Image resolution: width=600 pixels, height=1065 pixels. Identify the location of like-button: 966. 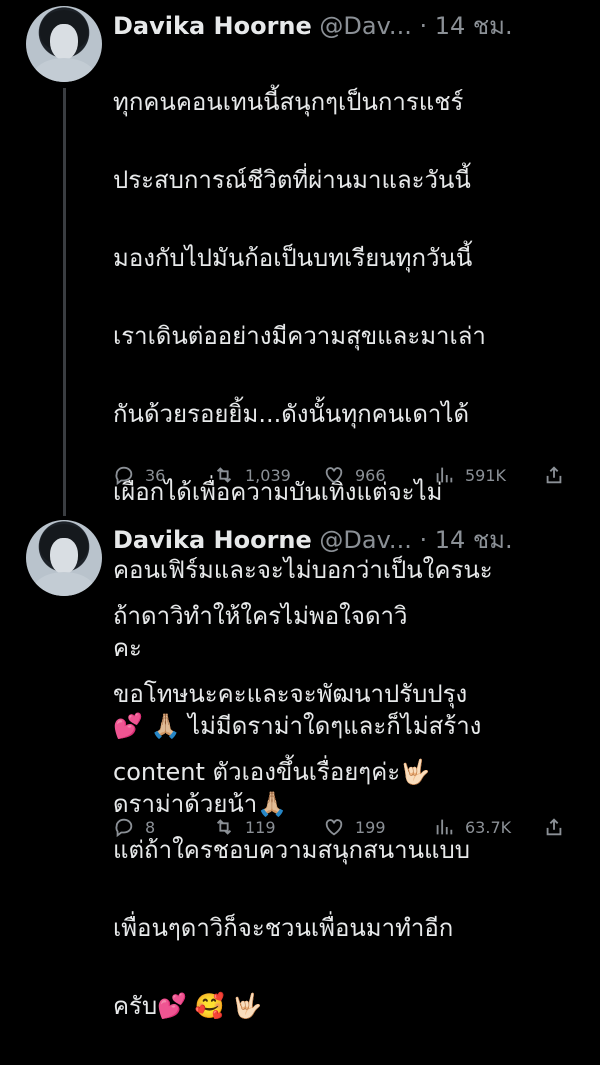
(378, 475).